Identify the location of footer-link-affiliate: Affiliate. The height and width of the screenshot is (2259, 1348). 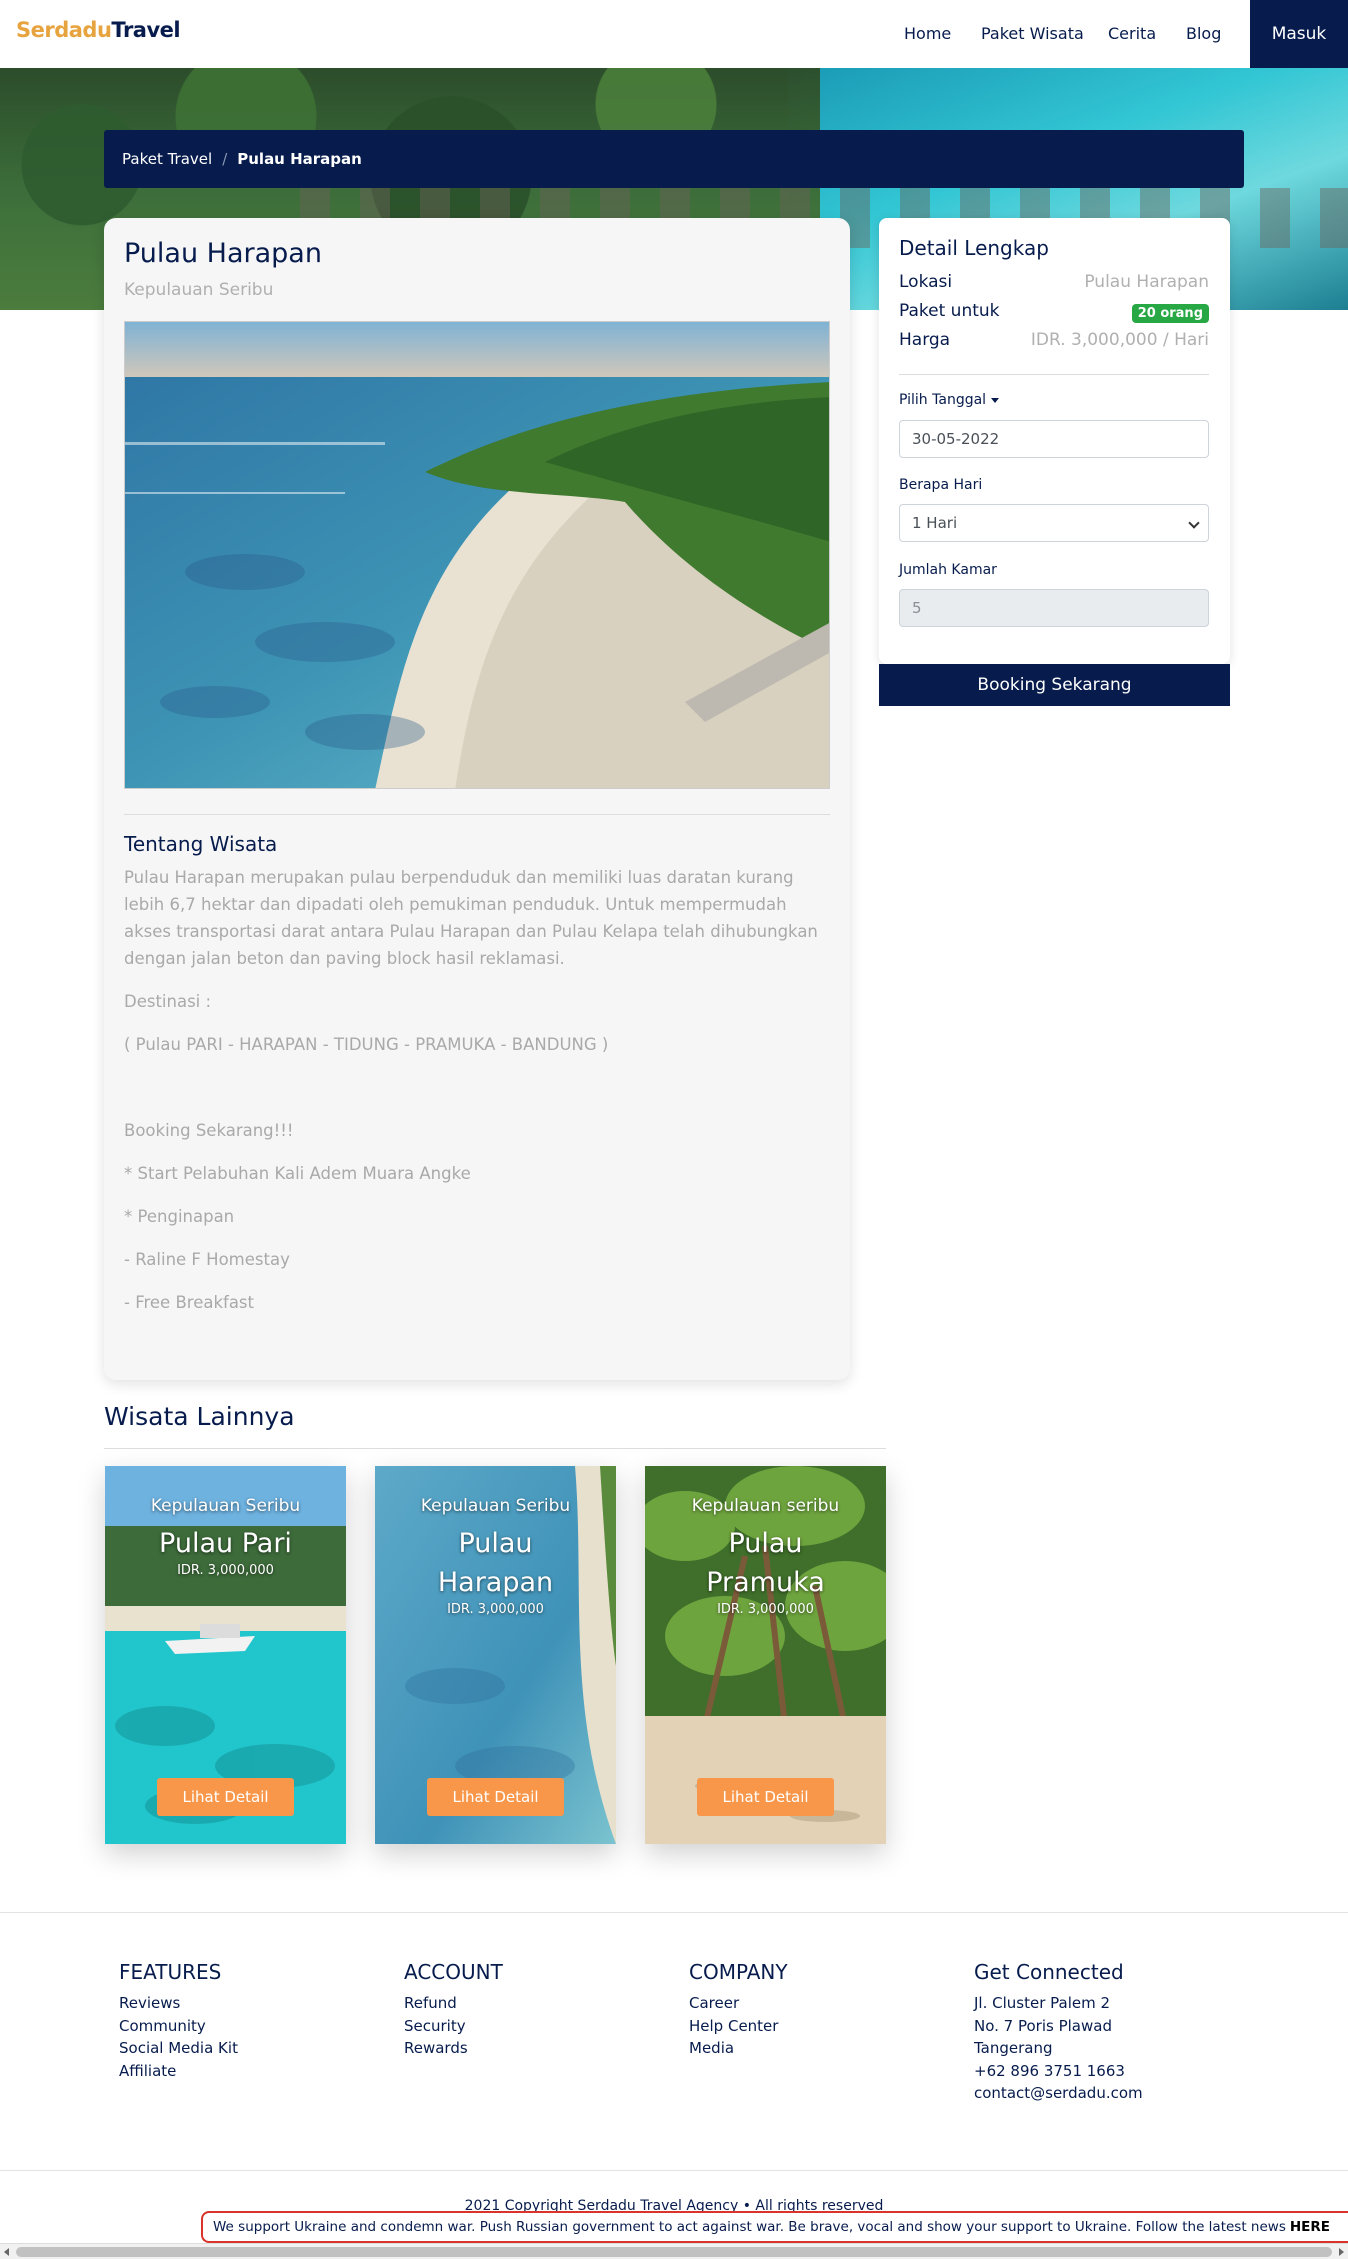
(178, 2071).